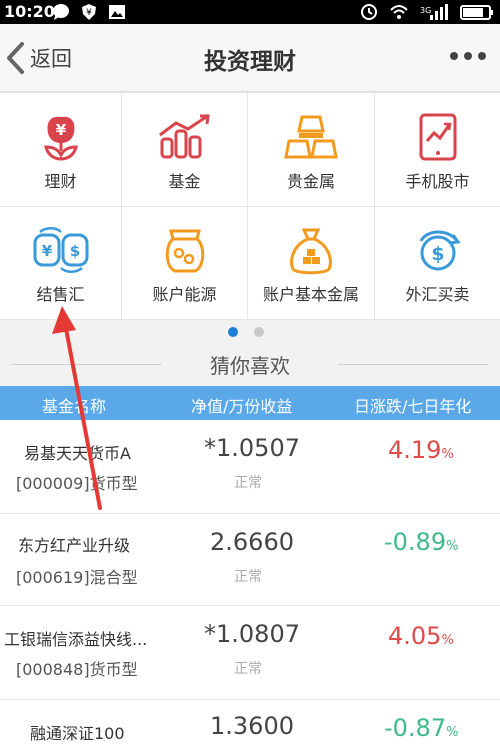  I want to click on menu-item-label: 外汇买卖, so click(437, 294).